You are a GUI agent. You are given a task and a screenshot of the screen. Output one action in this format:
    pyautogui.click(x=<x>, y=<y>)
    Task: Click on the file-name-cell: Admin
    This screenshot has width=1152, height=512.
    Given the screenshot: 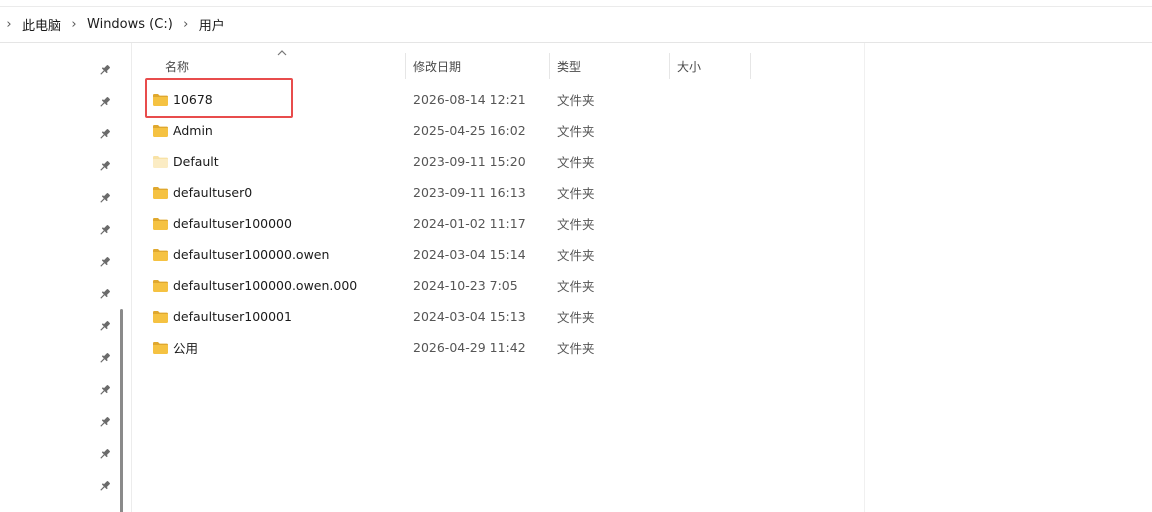 What is the action you would take?
    pyautogui.click(x=182, y=130)
    